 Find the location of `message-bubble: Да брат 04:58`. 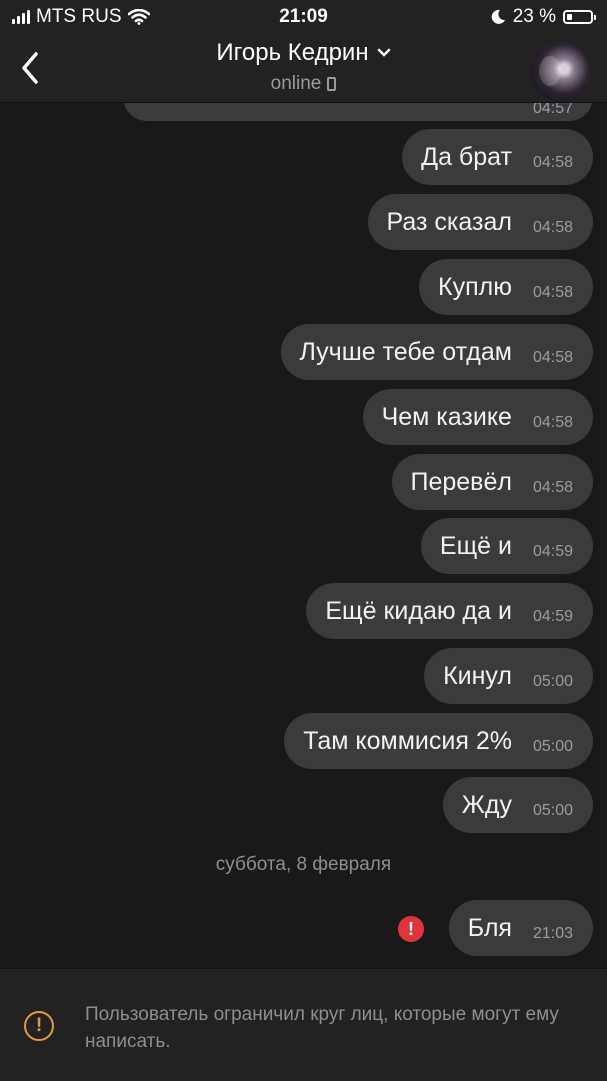

message-bubble: Да брат 04:58 is located at coordinates (497, 157).